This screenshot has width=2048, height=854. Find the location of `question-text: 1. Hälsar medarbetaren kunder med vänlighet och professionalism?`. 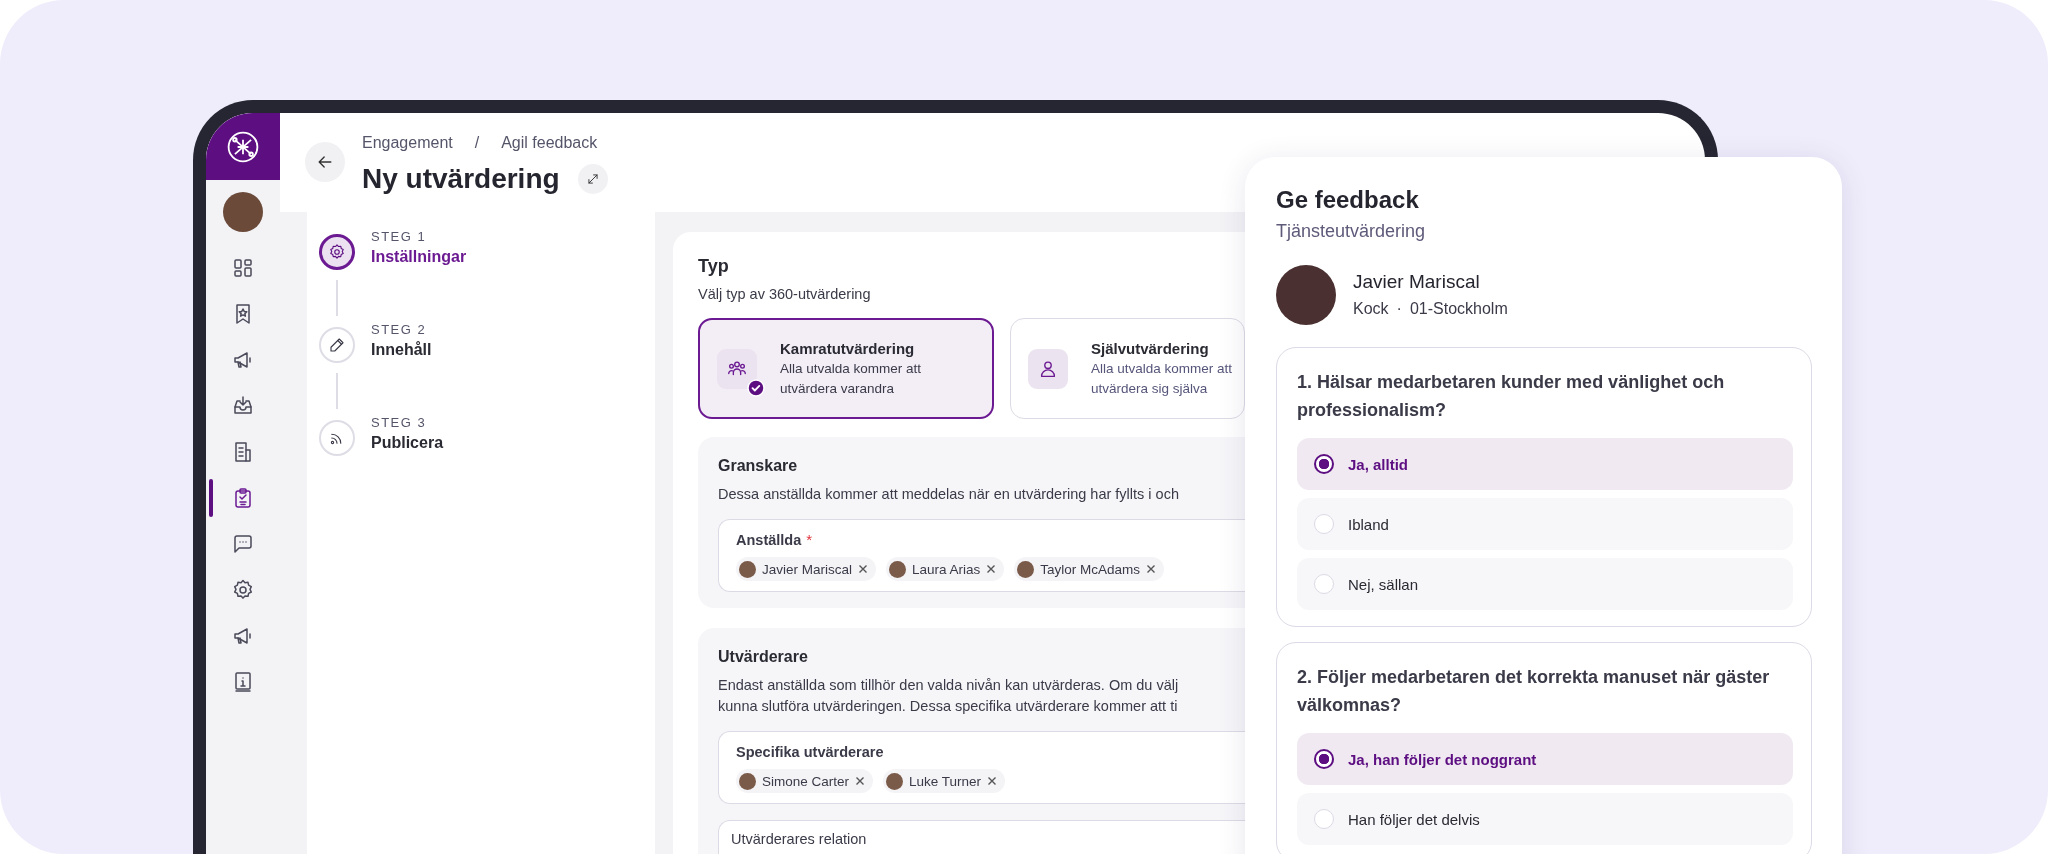

question-text: 1. Hälsar medarbetaren kunder med vänlighet och professionalism? is located at coordinates (1511, 396).